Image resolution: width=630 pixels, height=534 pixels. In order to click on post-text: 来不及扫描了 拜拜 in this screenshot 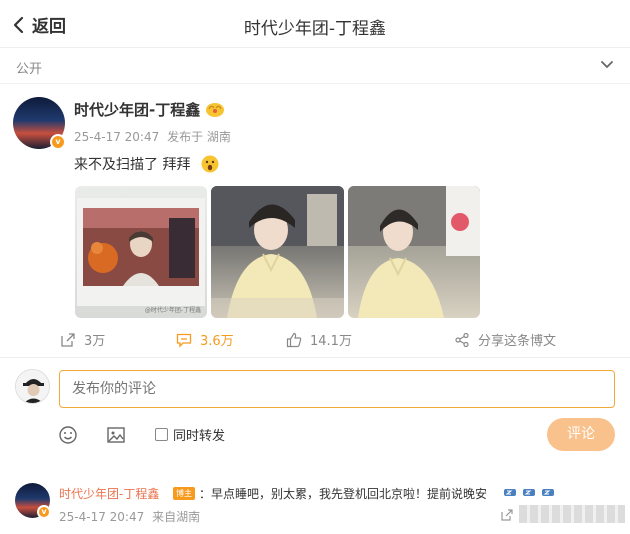, I will do `click(132, 165)`.